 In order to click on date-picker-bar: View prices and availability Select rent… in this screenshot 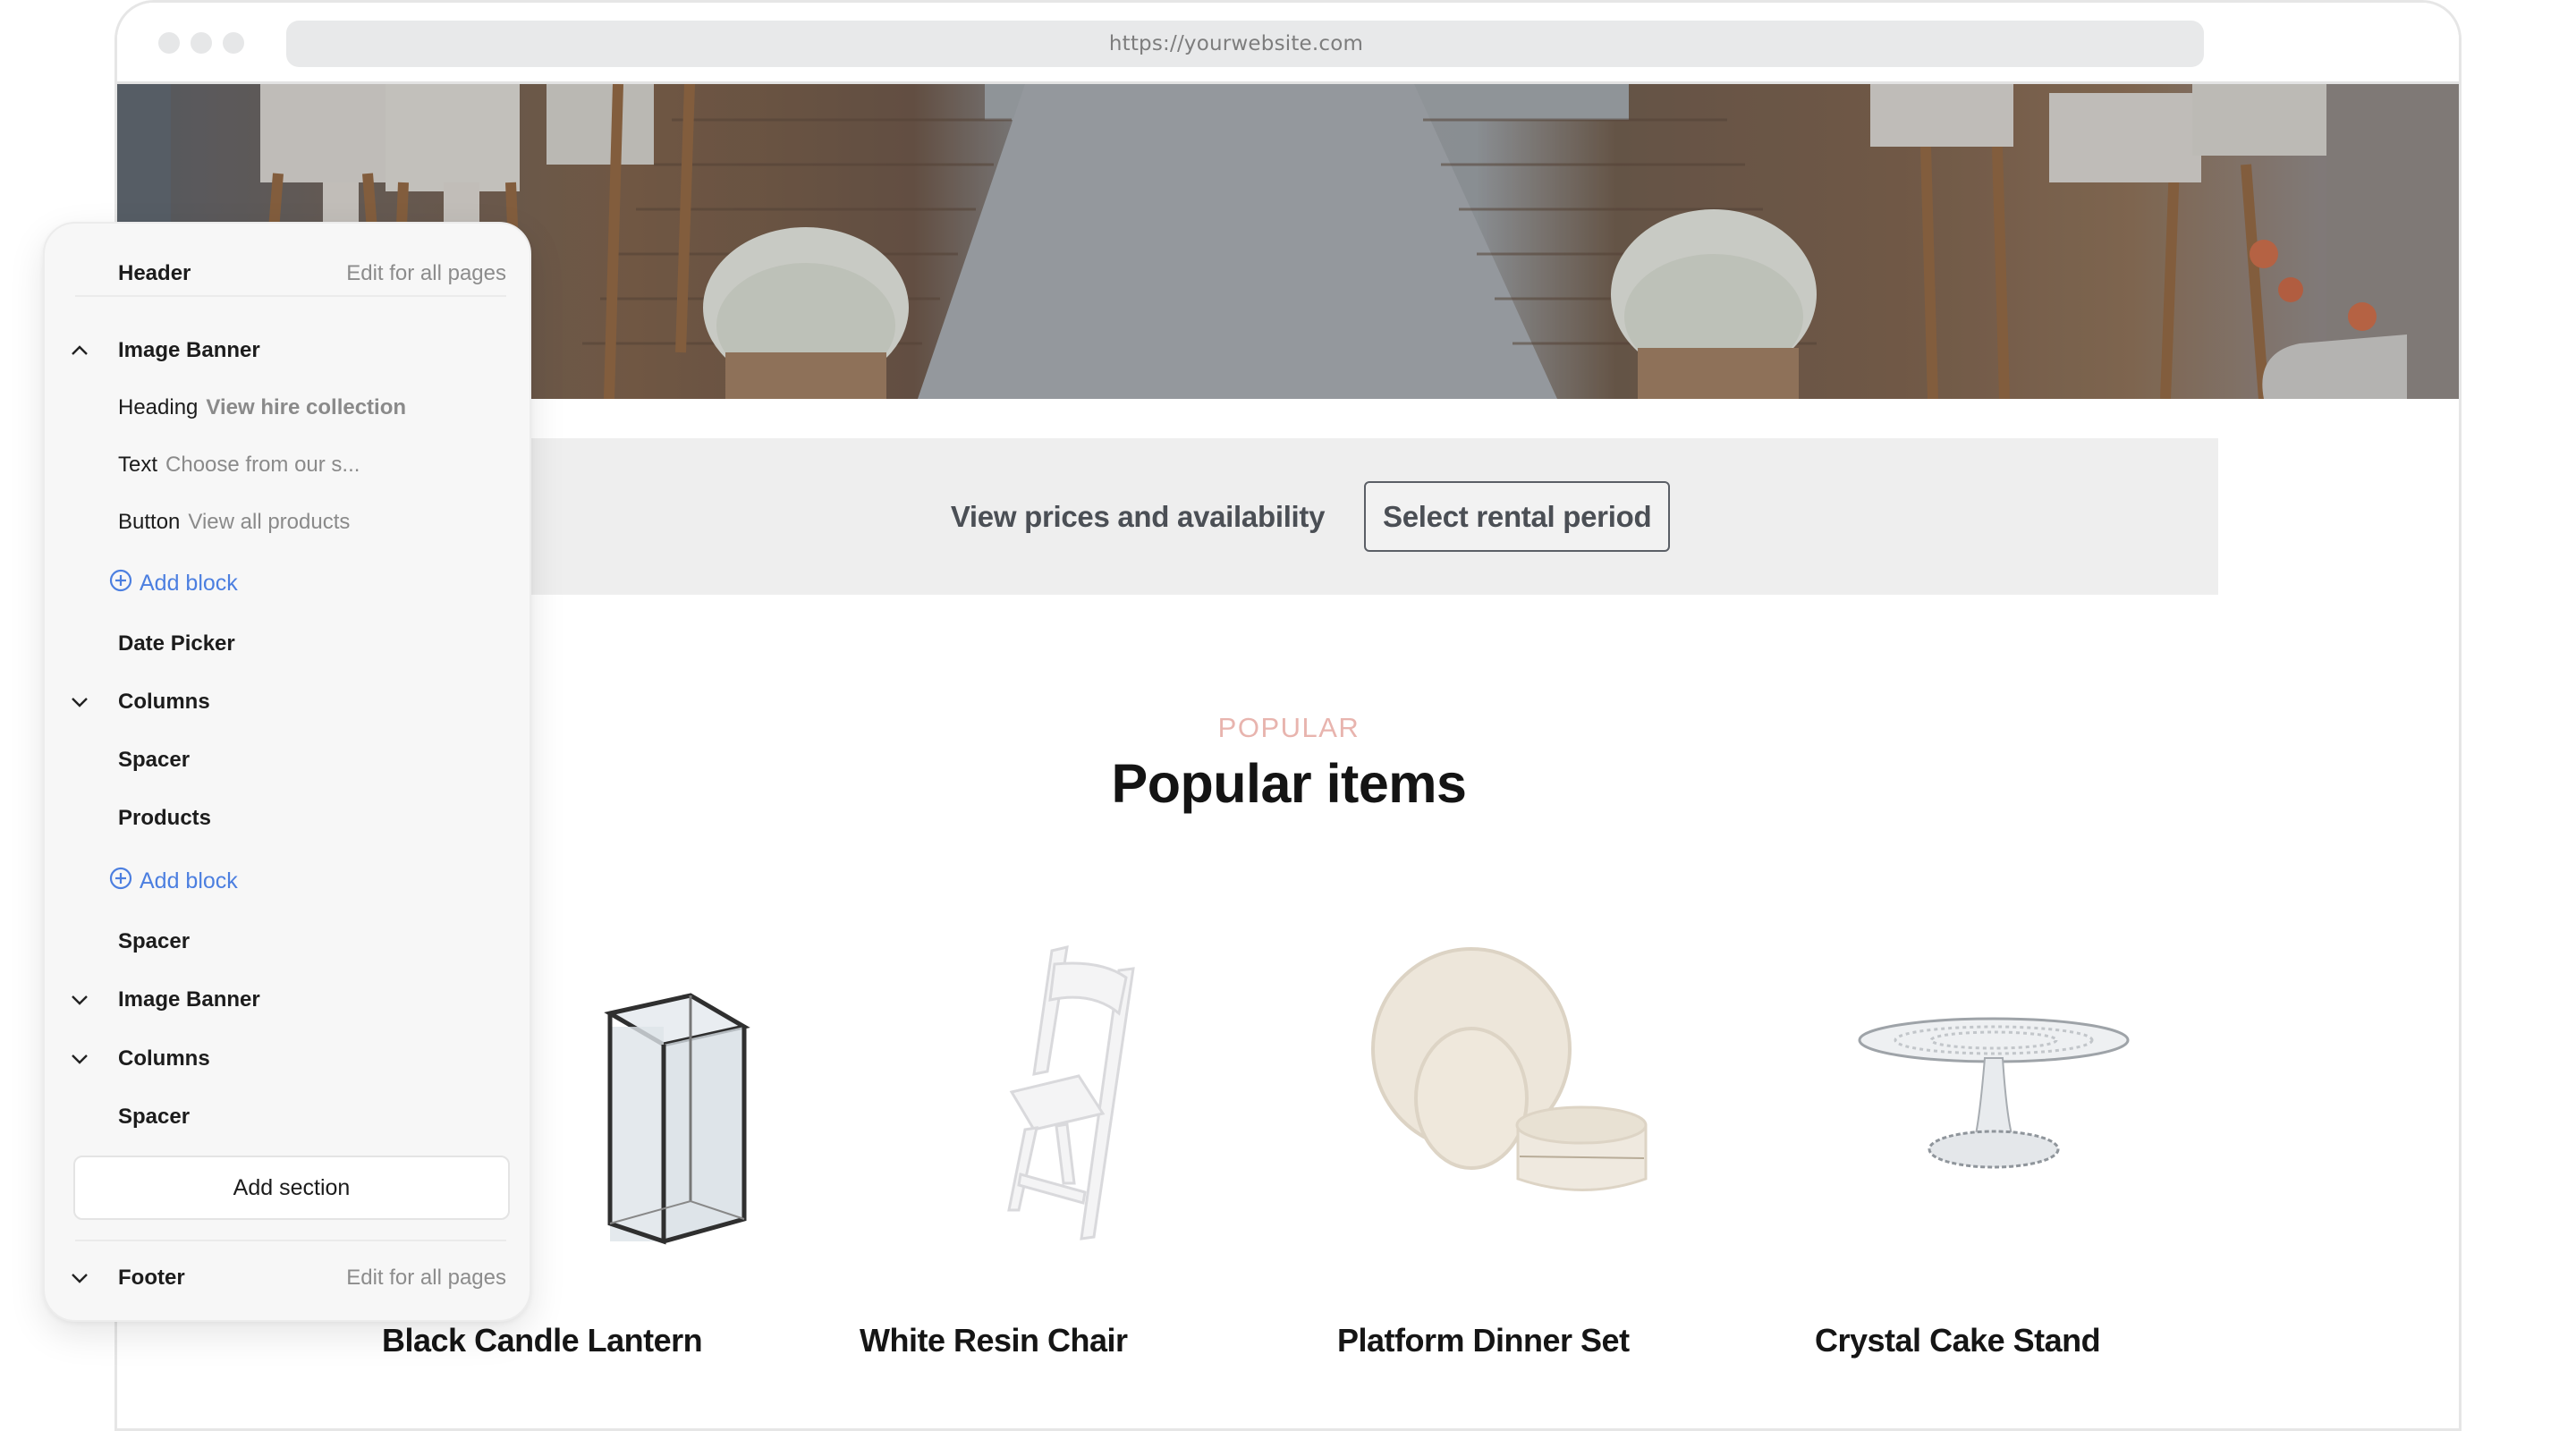, I will do `click(1374, 517)`.